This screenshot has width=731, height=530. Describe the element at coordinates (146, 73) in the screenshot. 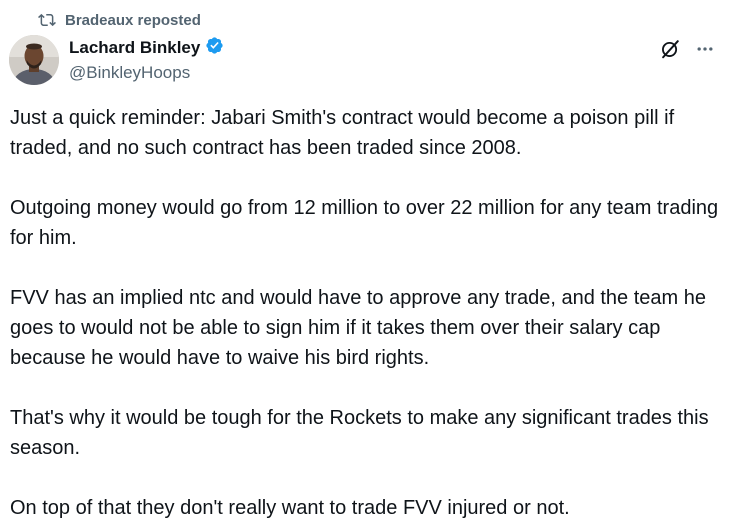

I see `author-handle: @BinkleyHoops` at that location.